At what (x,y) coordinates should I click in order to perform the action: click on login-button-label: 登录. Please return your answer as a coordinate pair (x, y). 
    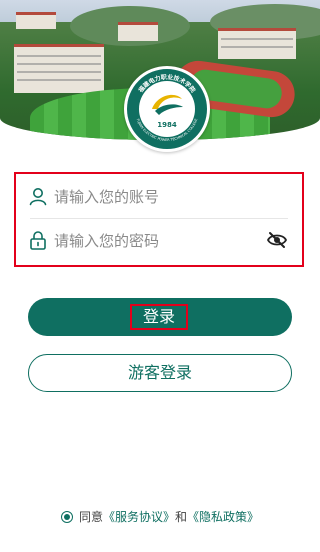
    Looking at the image, I should click on (159, 317).